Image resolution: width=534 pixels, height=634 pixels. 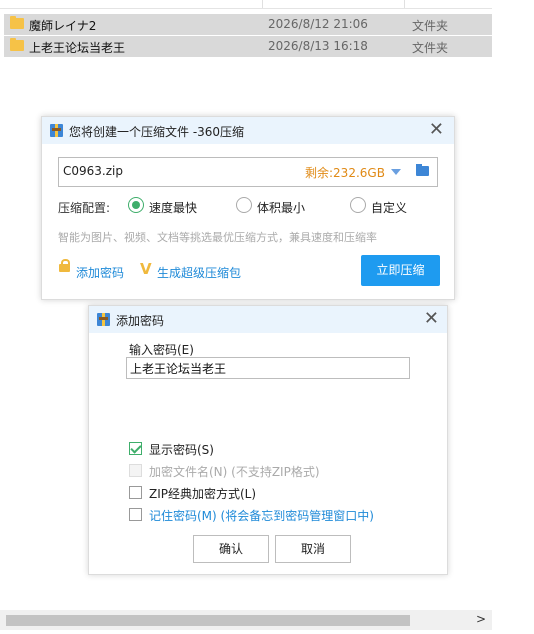 I want to click on scroll-right-icon: >, so click(x=481, y=619).